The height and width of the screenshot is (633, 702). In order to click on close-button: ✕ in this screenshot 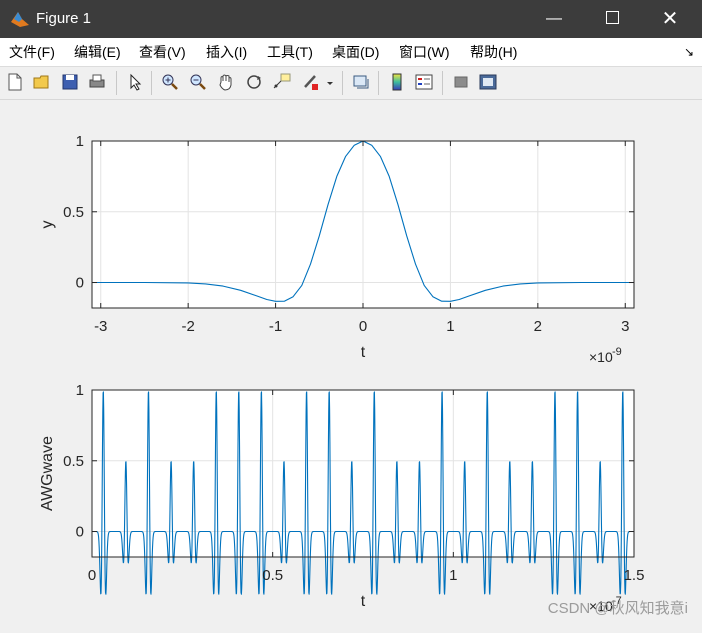, I will do `click(670, 19)`.